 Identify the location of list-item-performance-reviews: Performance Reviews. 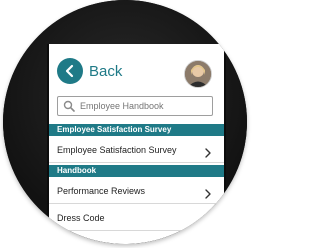
(136, 191).